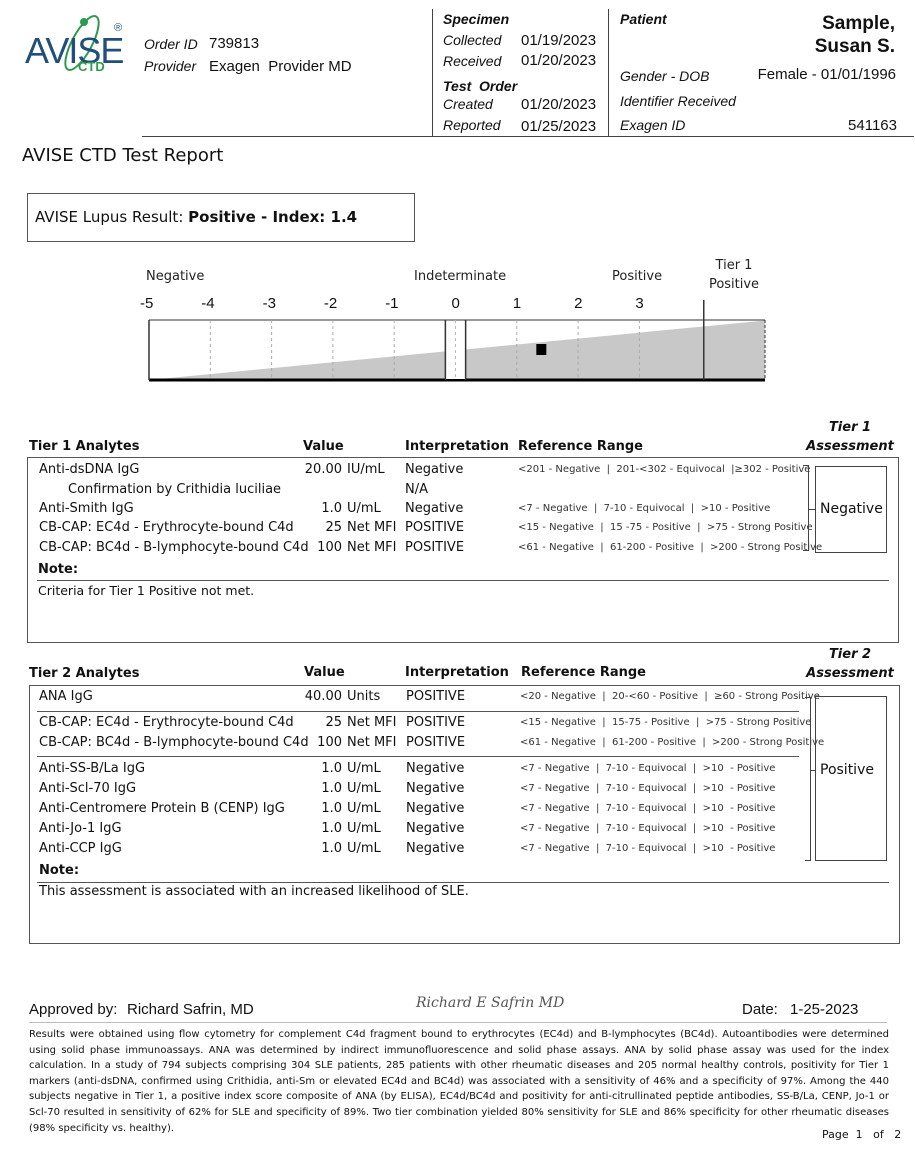  What do you see at coordinates (463, 580) in the screenshot?
I see `tier1-note-rule` at bounding box center [463, 580].